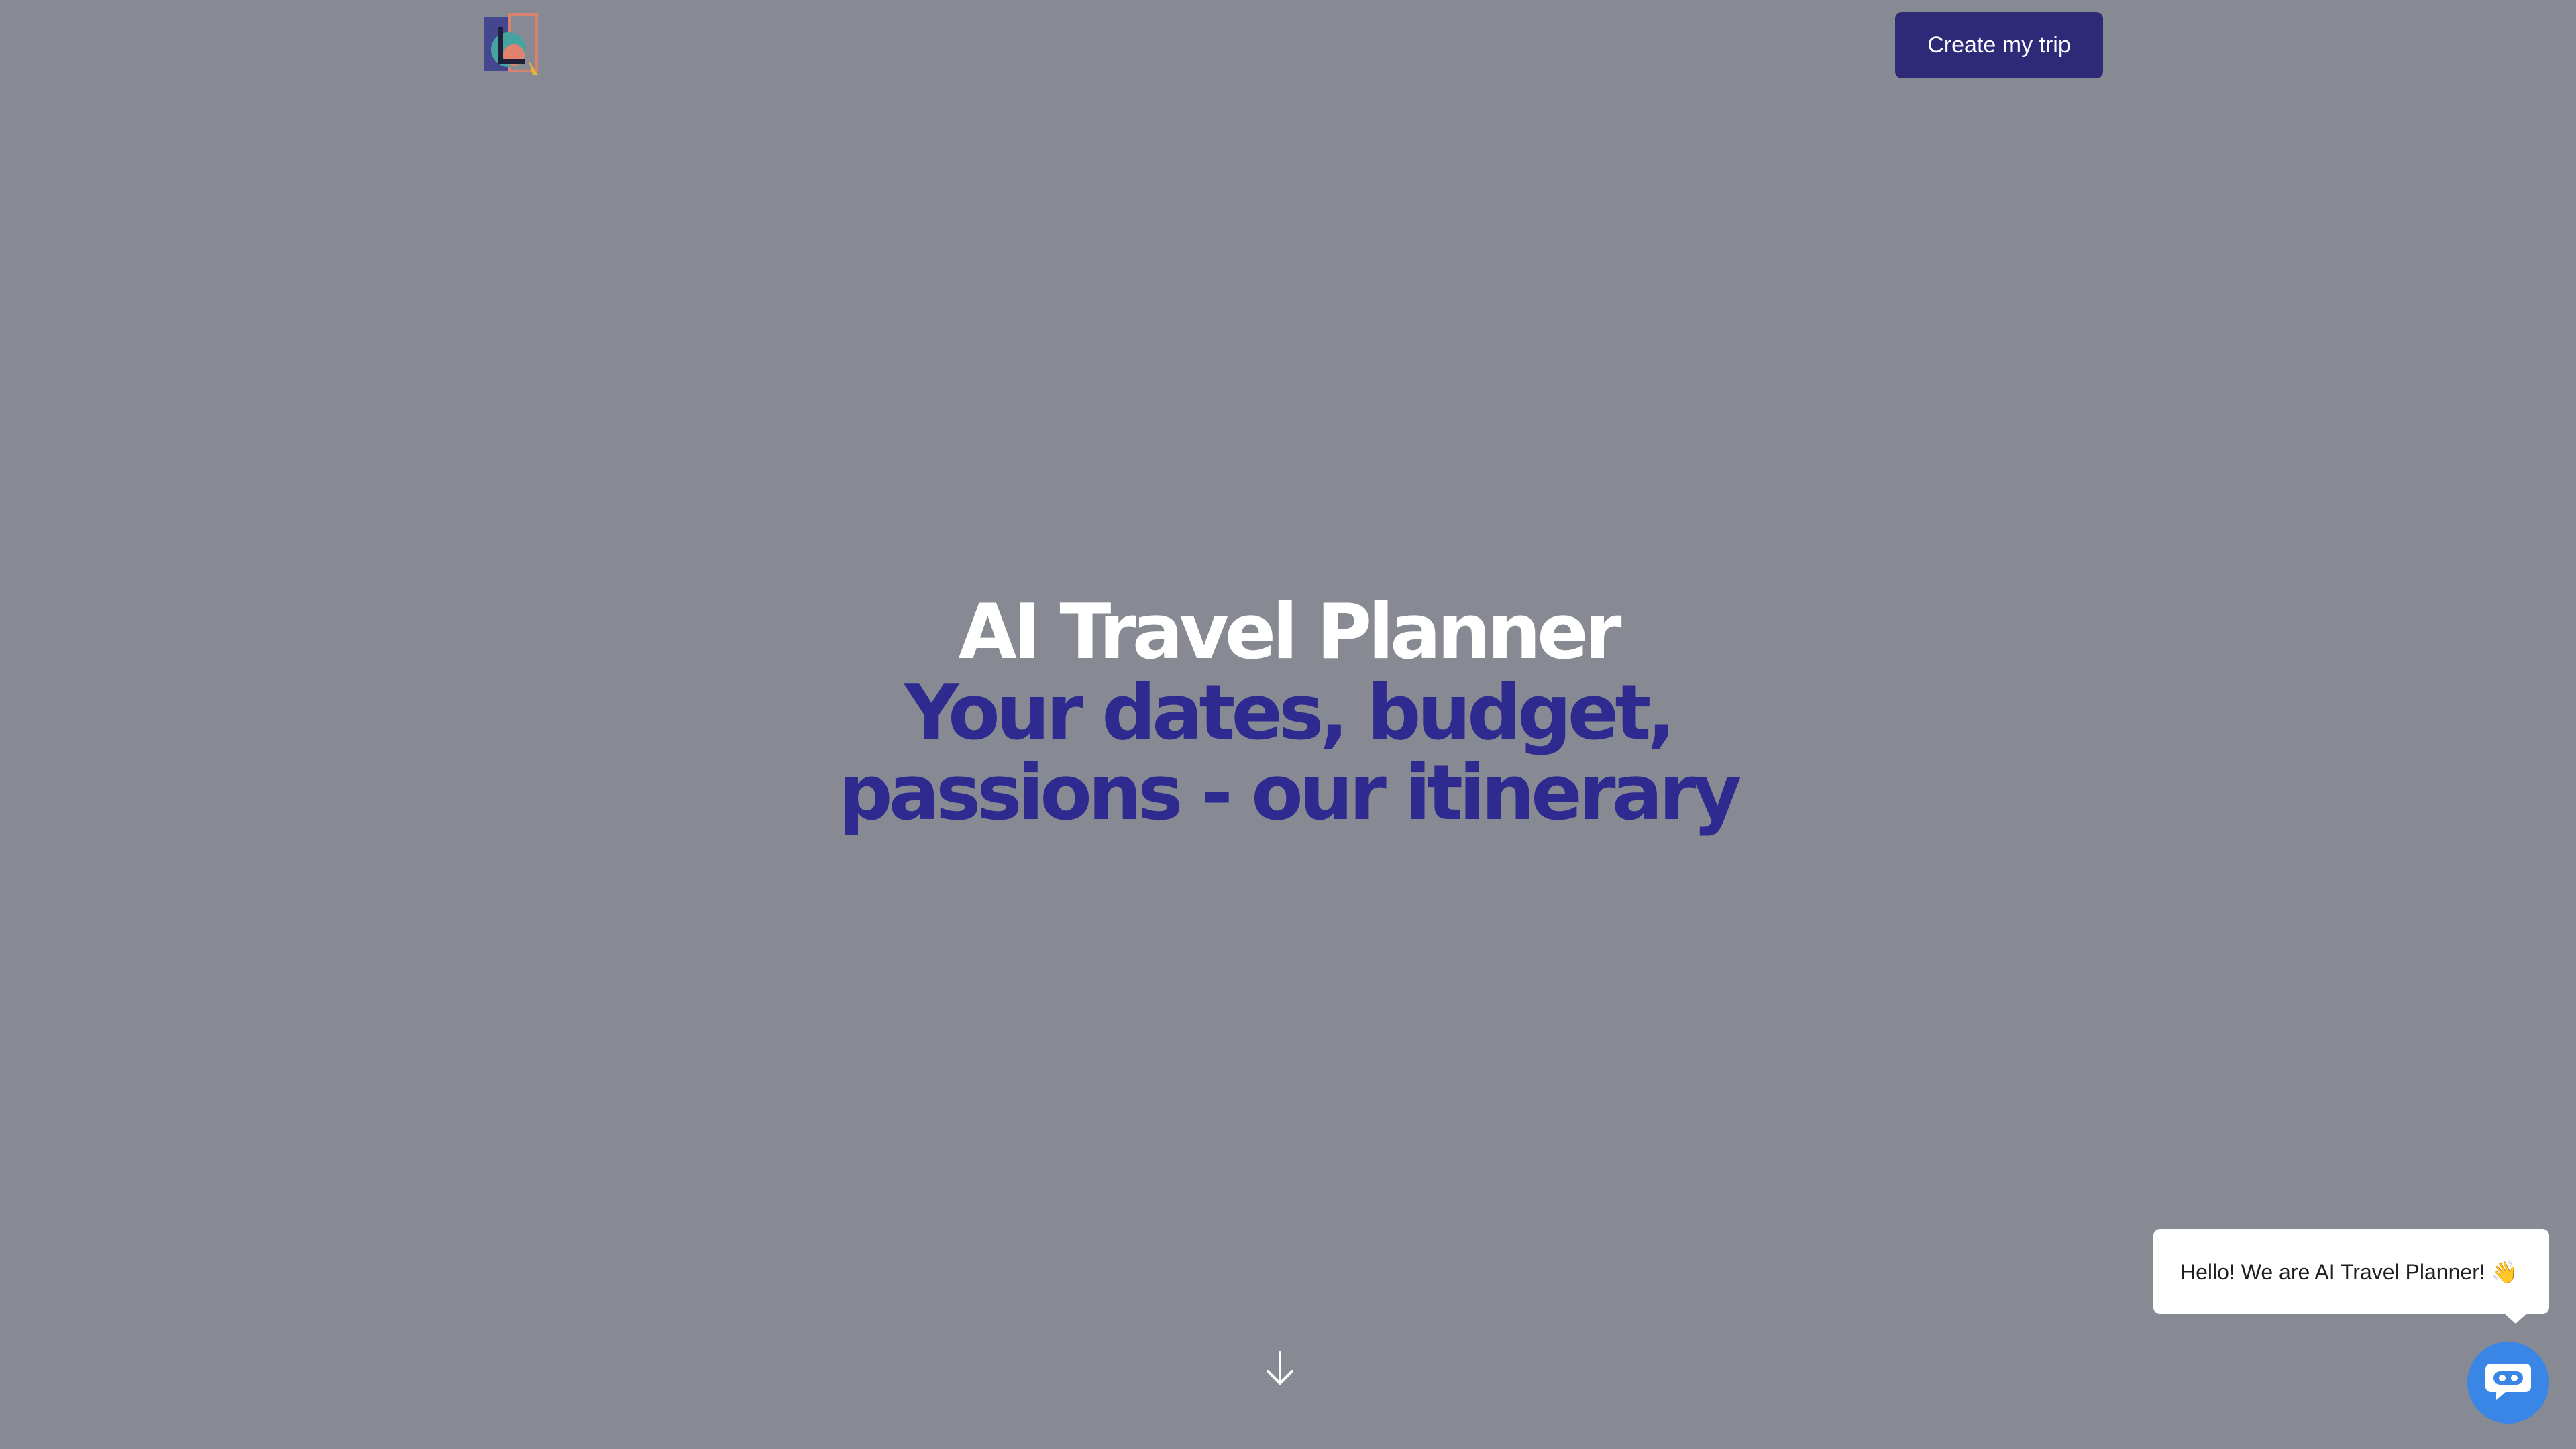 The width and height of the screenshot is (2576, 1449). Describe the element at coordinates (1280, 1368) in the screenshot. I see `arrow-down-icon` at that location.